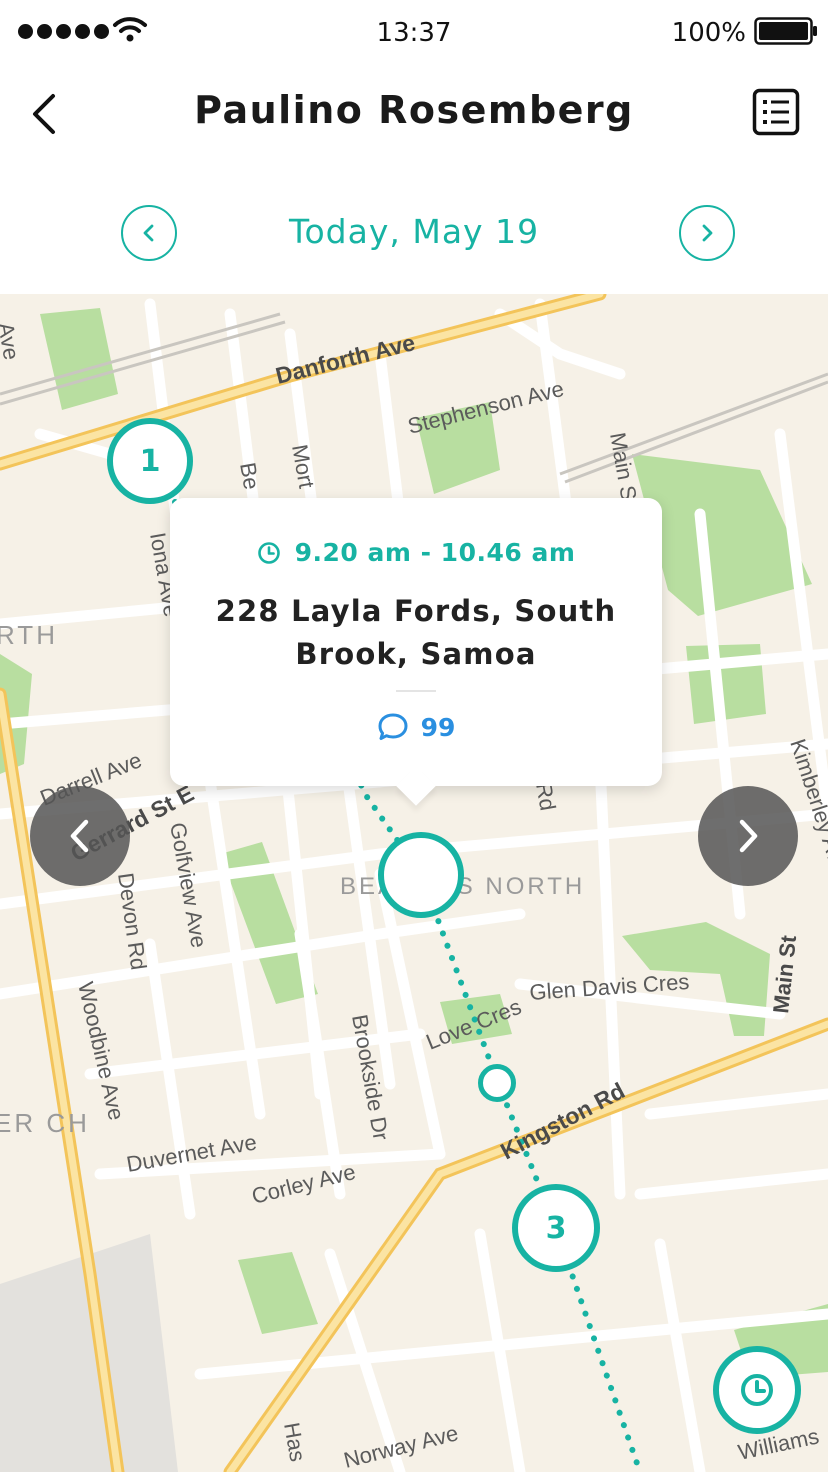 The height and width of the screenshot is (1472, 828). What do you see at coordinates (785, 31) in the screenshot?
I see `battery-icon` at bounding box center [785, 31].